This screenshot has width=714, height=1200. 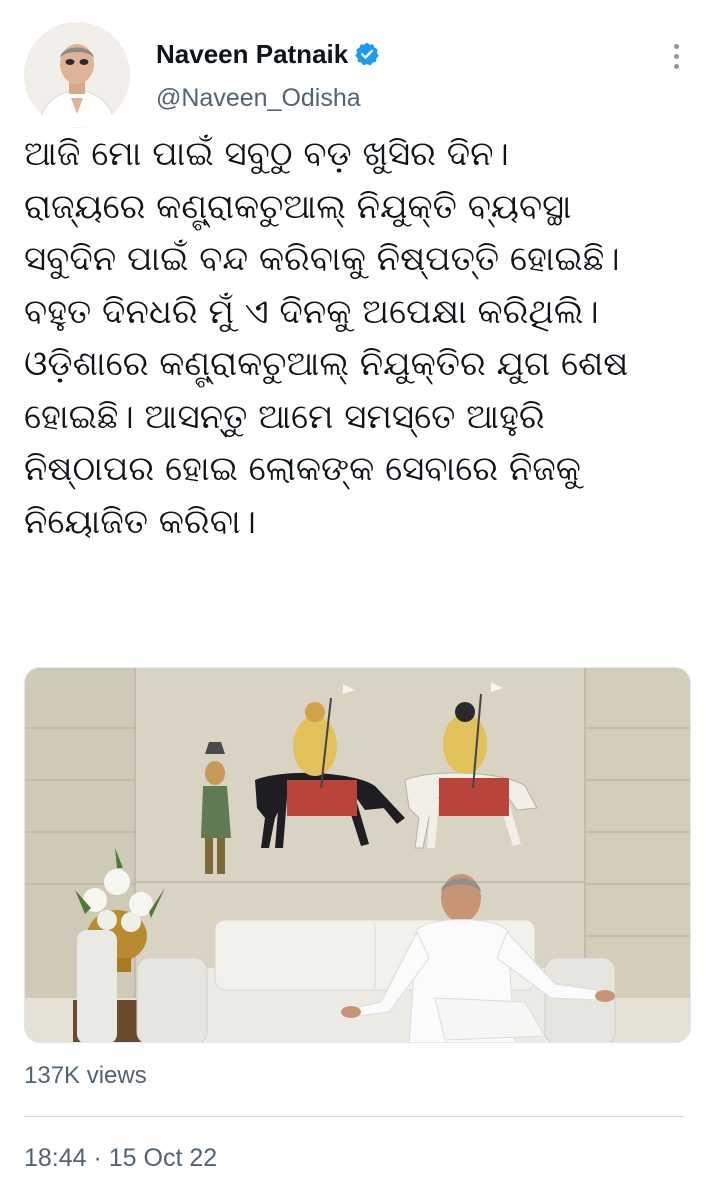 What do you see at coordinates (252, 54) in the screenshot?
I see `author-name: Naveen Patnaik` at bounding box center [252, 54].